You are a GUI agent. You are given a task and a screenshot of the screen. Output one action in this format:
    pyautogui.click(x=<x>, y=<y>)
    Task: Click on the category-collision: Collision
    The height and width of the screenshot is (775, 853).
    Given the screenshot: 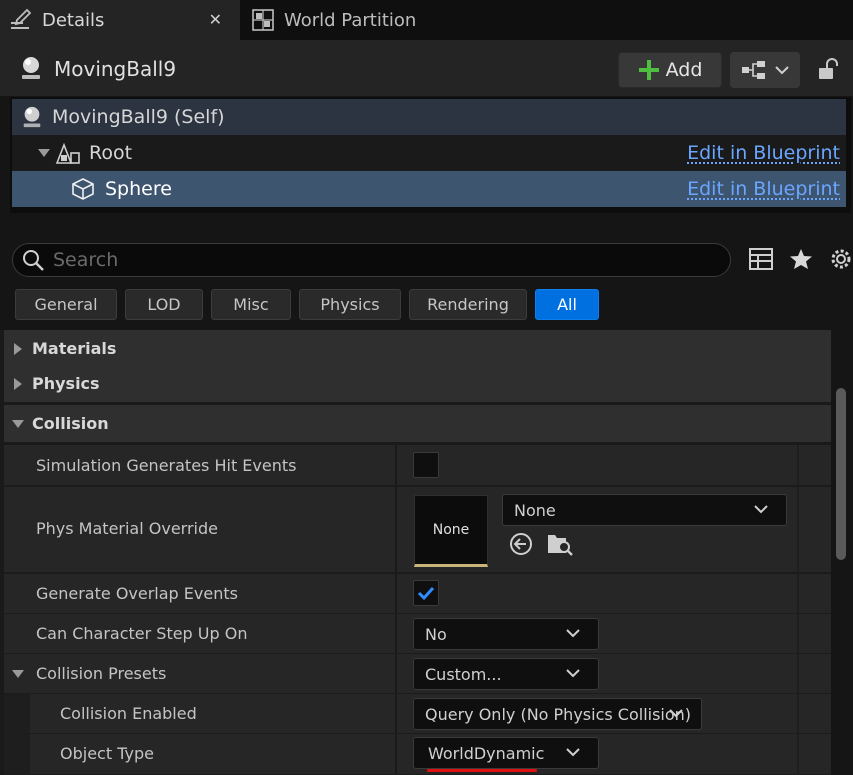 What is the action you would take?
    pyautogui.click(x=417, y=424)
    